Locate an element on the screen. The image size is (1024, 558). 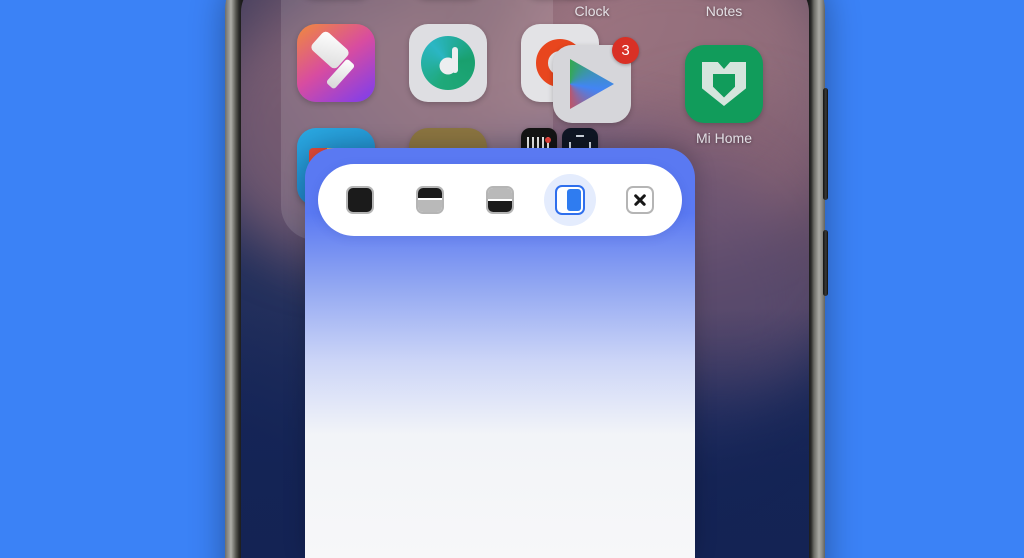
app-tile-play-store: 3 is located at coordinates (596, 91).